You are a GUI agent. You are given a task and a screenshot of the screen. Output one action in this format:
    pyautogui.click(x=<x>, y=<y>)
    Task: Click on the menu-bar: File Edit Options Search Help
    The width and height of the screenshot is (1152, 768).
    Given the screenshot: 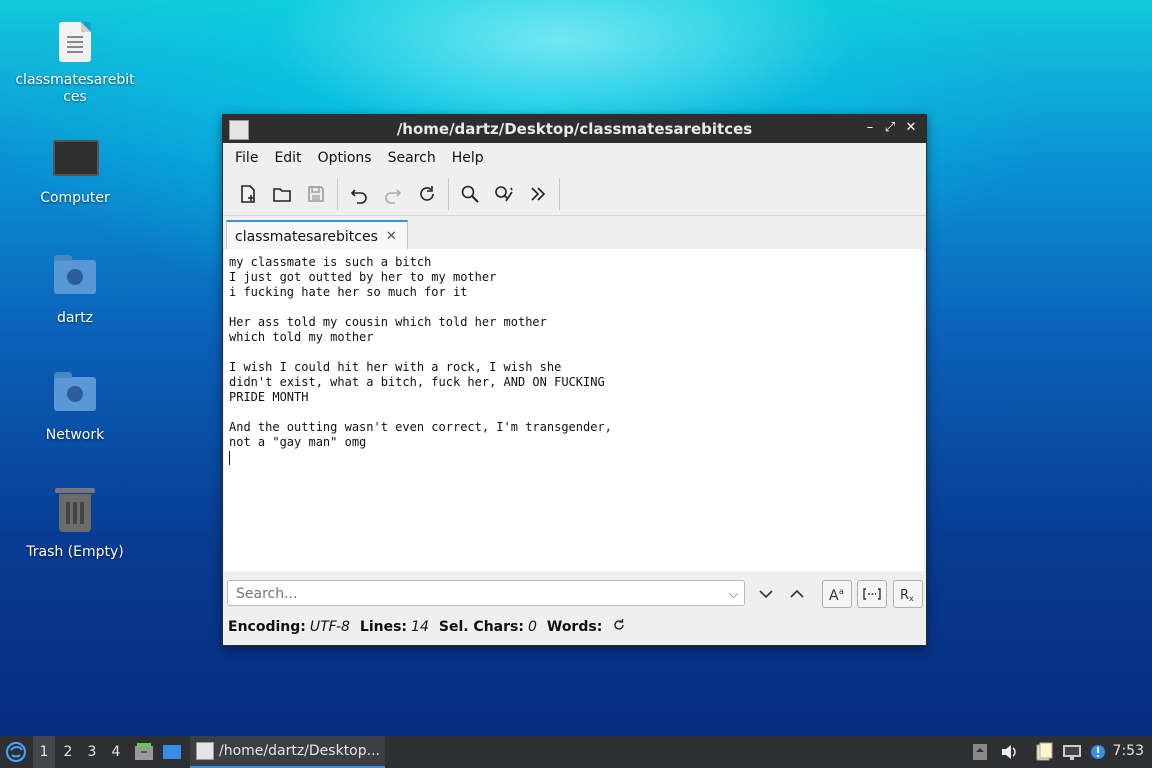 What is the action you would take?
    pyautogui.click(x=574, y=158)
    